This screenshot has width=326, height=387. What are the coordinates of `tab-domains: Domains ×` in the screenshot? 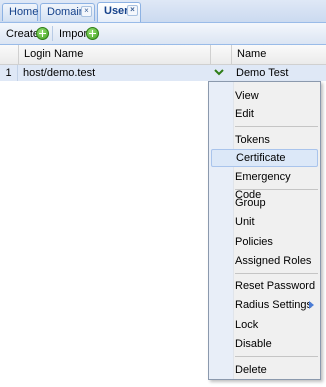 It's located at (67, 12).